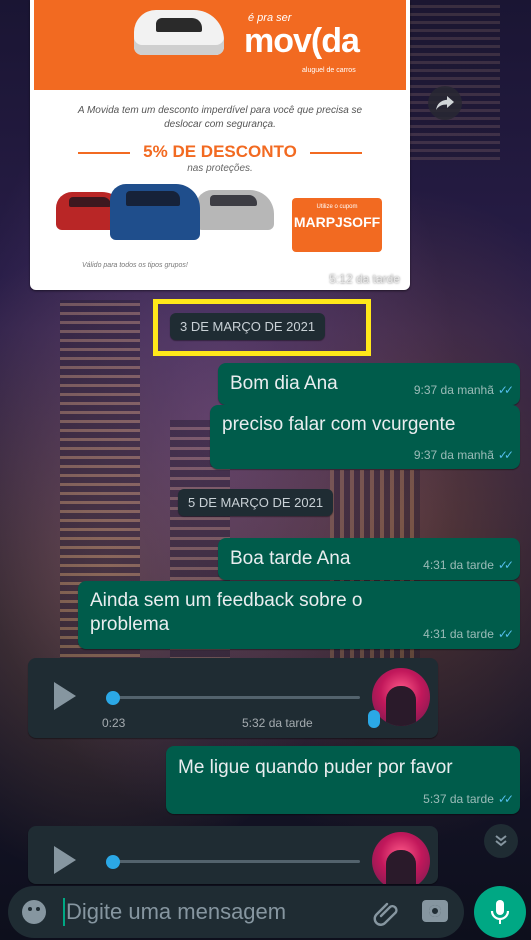  I want to click on outgoing-message: Boa tarde Ana 4:31 da tarde ✓✓, so click(369, 559).